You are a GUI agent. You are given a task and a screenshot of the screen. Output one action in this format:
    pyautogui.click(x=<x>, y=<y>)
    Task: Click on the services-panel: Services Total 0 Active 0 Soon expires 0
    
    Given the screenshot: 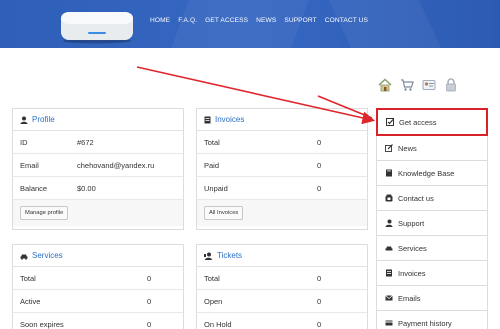 What is the action you would take?
    pyautogui.click(x=98, y=286)
    